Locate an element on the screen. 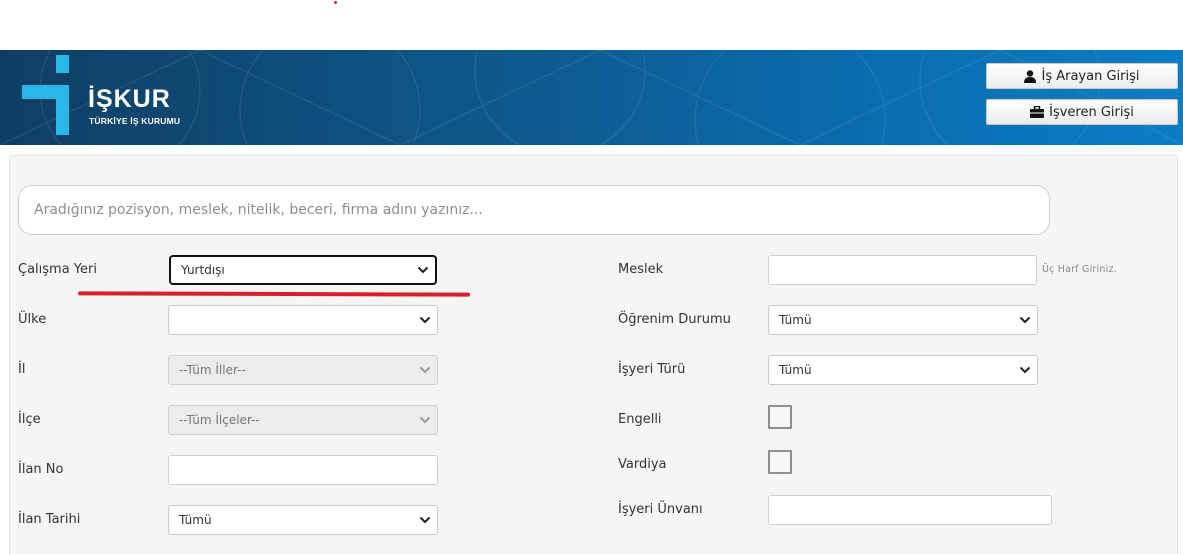  meslek-hint: Üç Harf Giriniz. is located at coordinates (1079, 269).